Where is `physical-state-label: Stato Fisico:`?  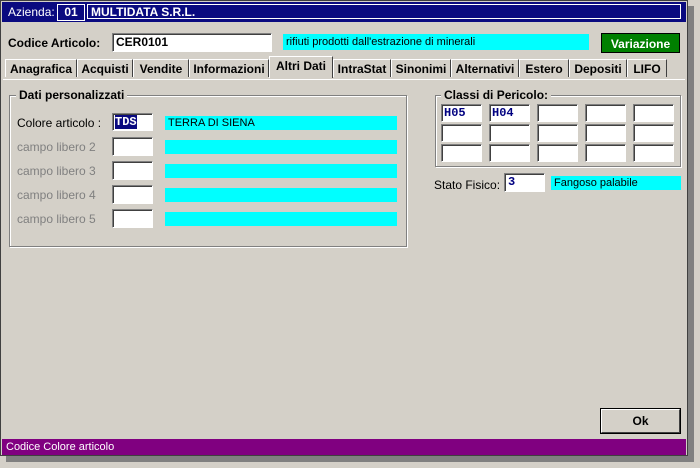 physical-state-label: Stato Fisico: is located at coordinates (467, 185).